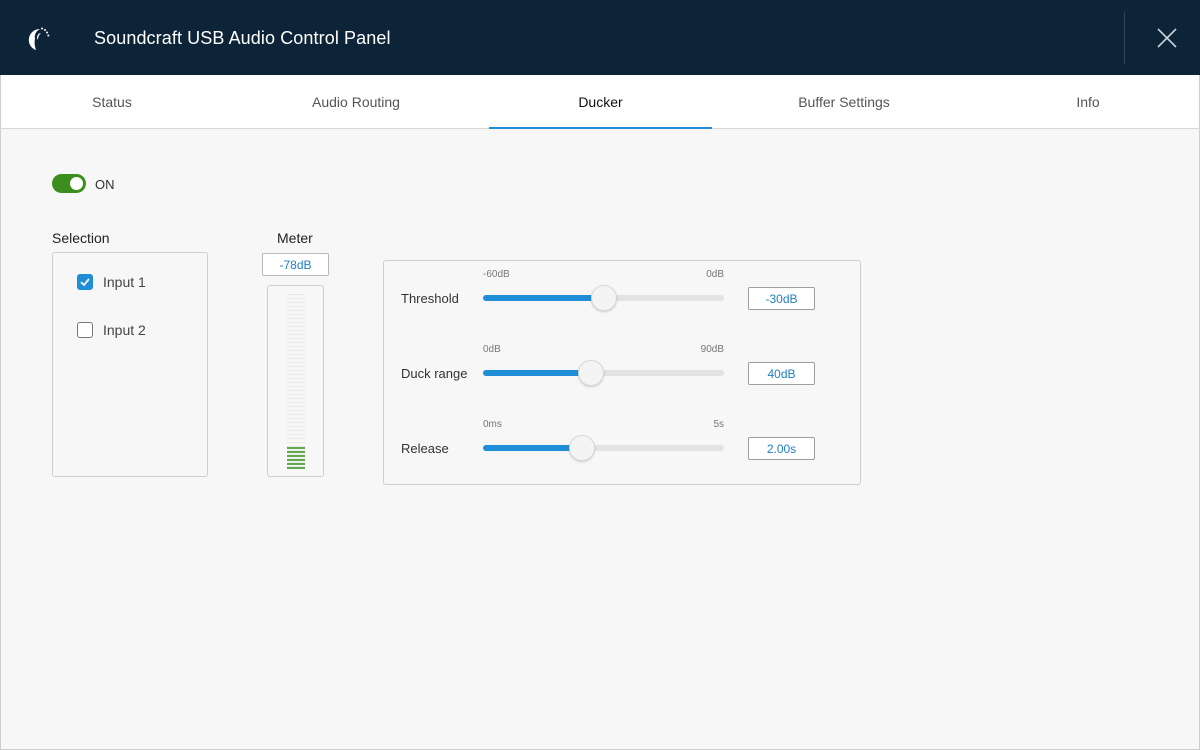  I want to click on input-1-checkbox-row: Input 1, so click(111, 282).